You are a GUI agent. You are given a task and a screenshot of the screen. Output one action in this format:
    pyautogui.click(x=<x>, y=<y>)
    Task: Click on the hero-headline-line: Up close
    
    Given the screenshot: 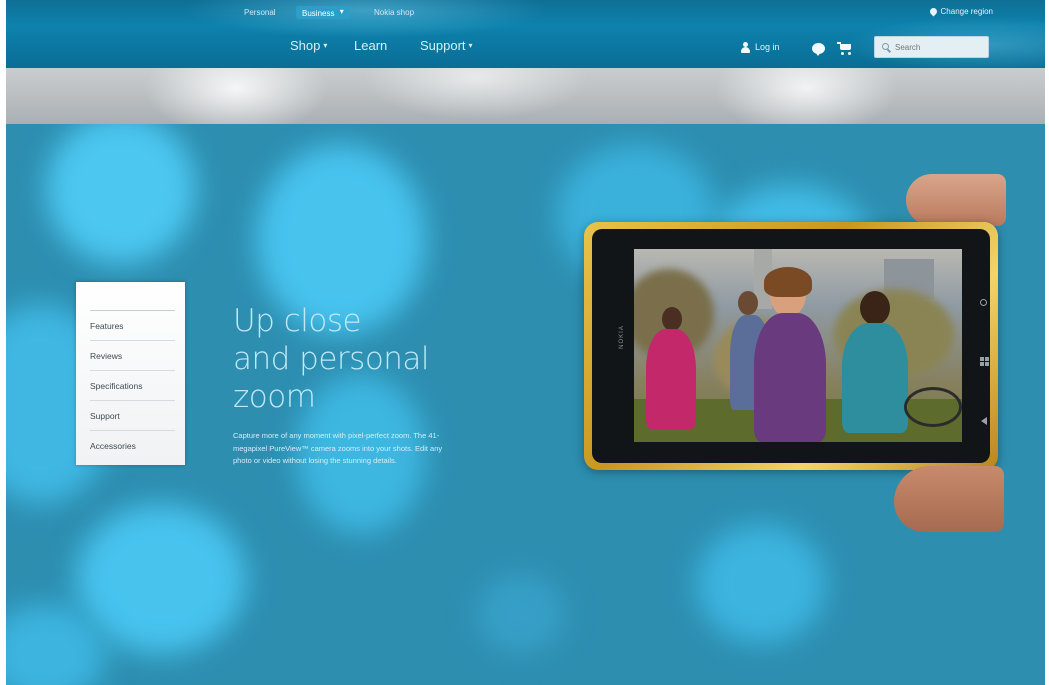 What is the action you would take?
    pyautogui.click(x=297, y=321)
    